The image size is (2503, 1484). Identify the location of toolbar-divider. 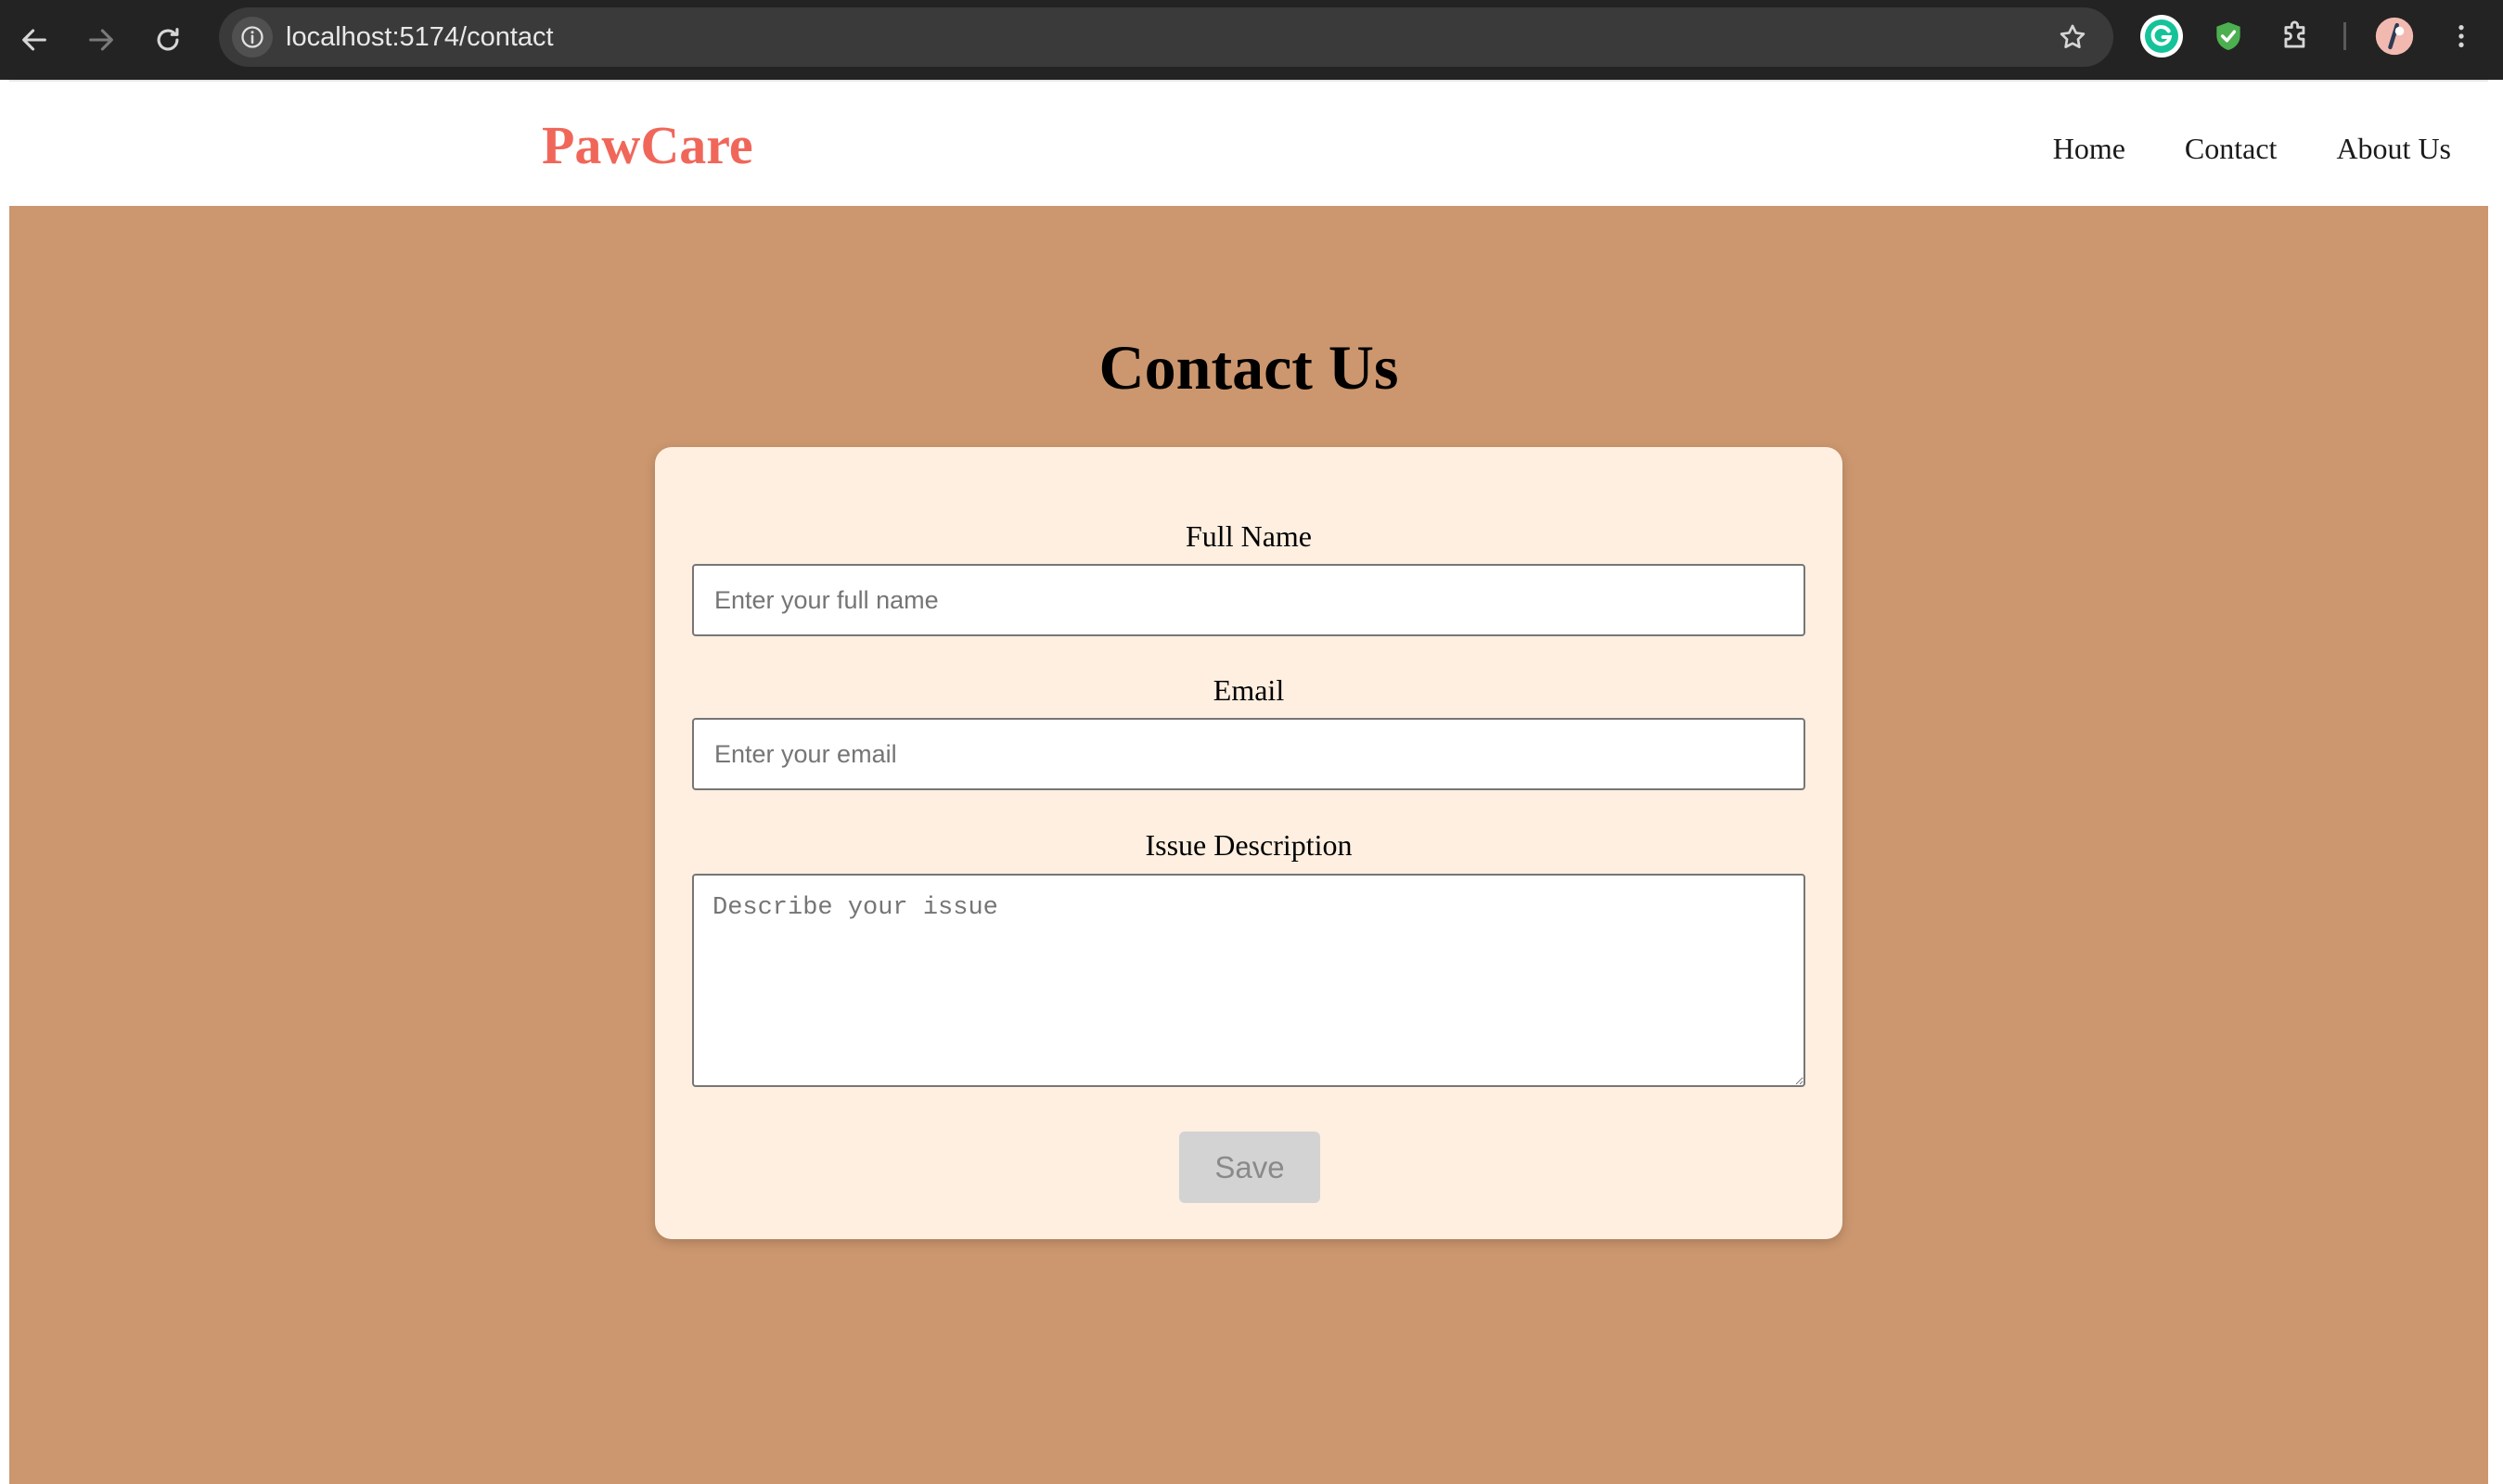
(2344, 36).